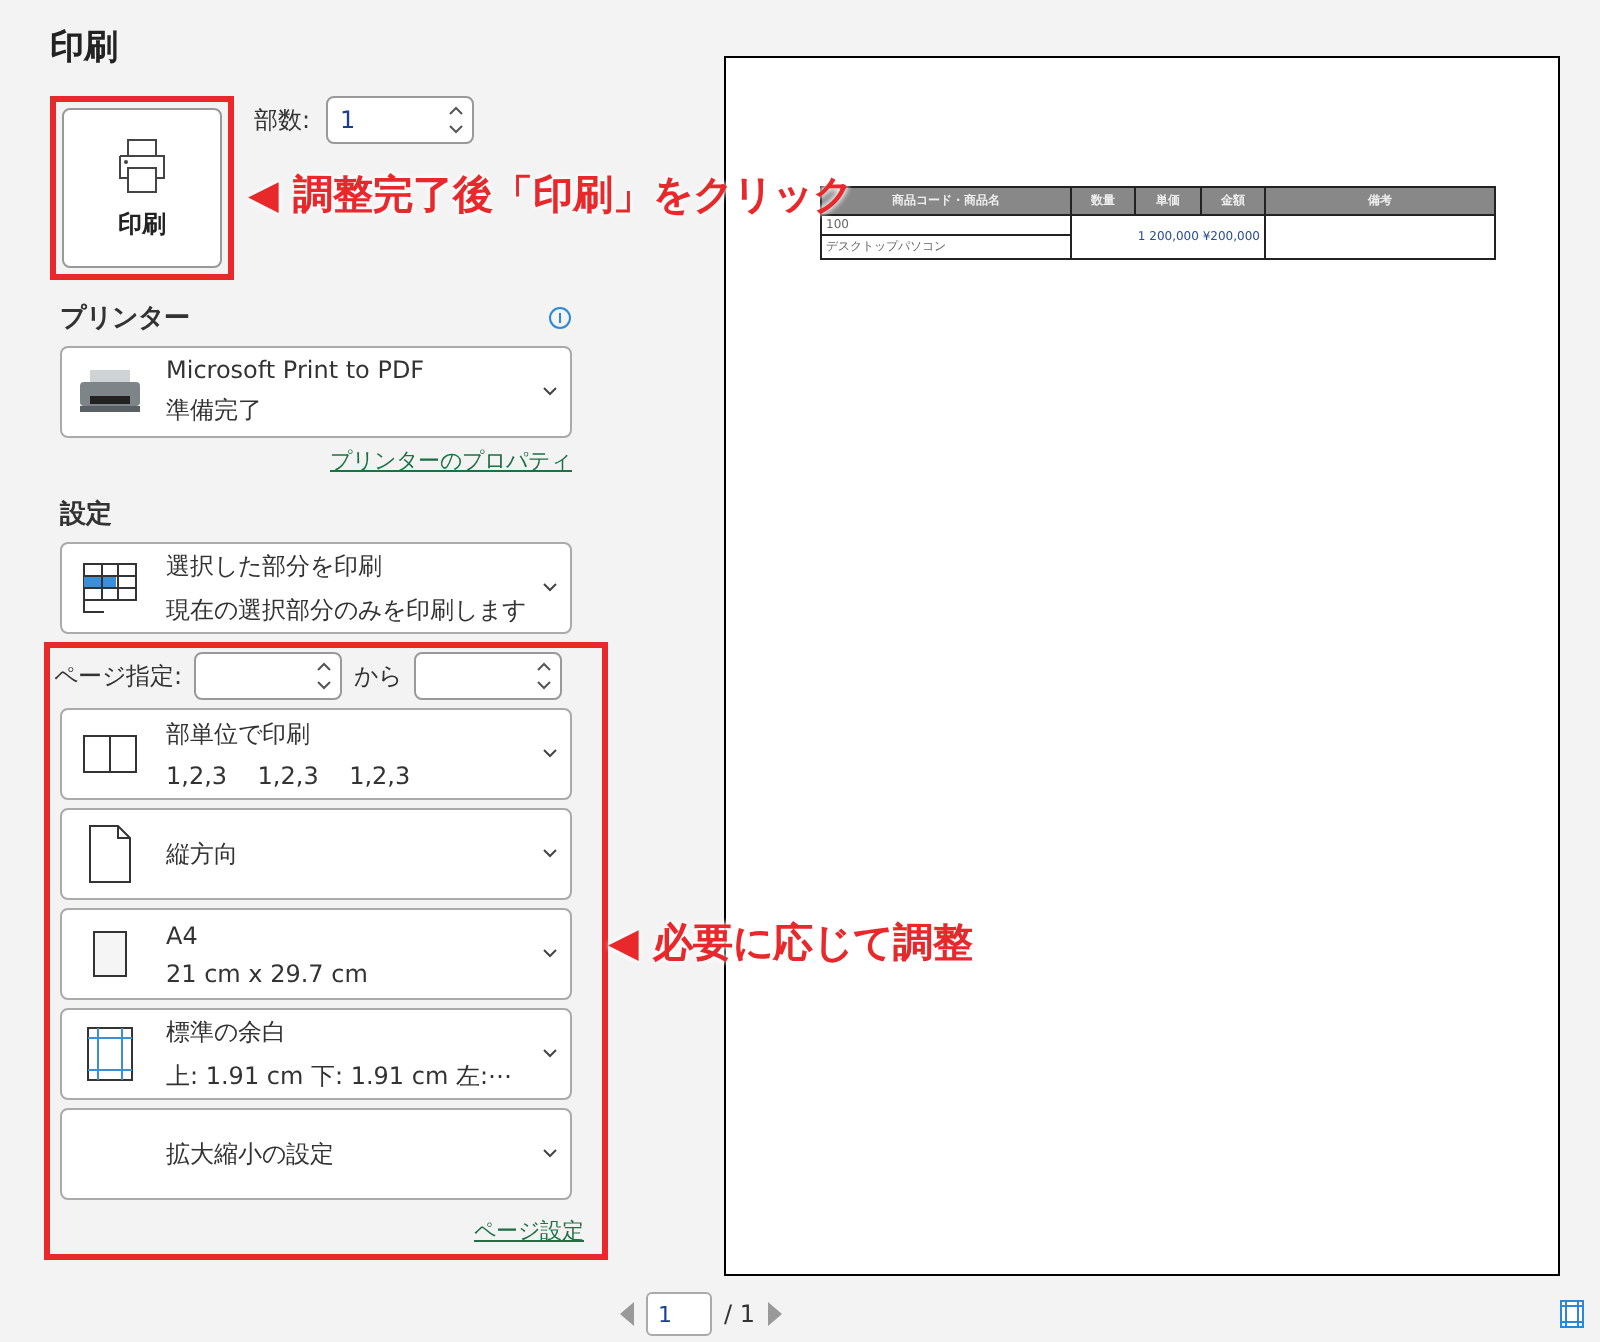 The image size is (1600, 1342). What do you see at coordinates (125, 318) in the screenshot?
I see `section-heading: プリンター` at bounding box center [125, 318].